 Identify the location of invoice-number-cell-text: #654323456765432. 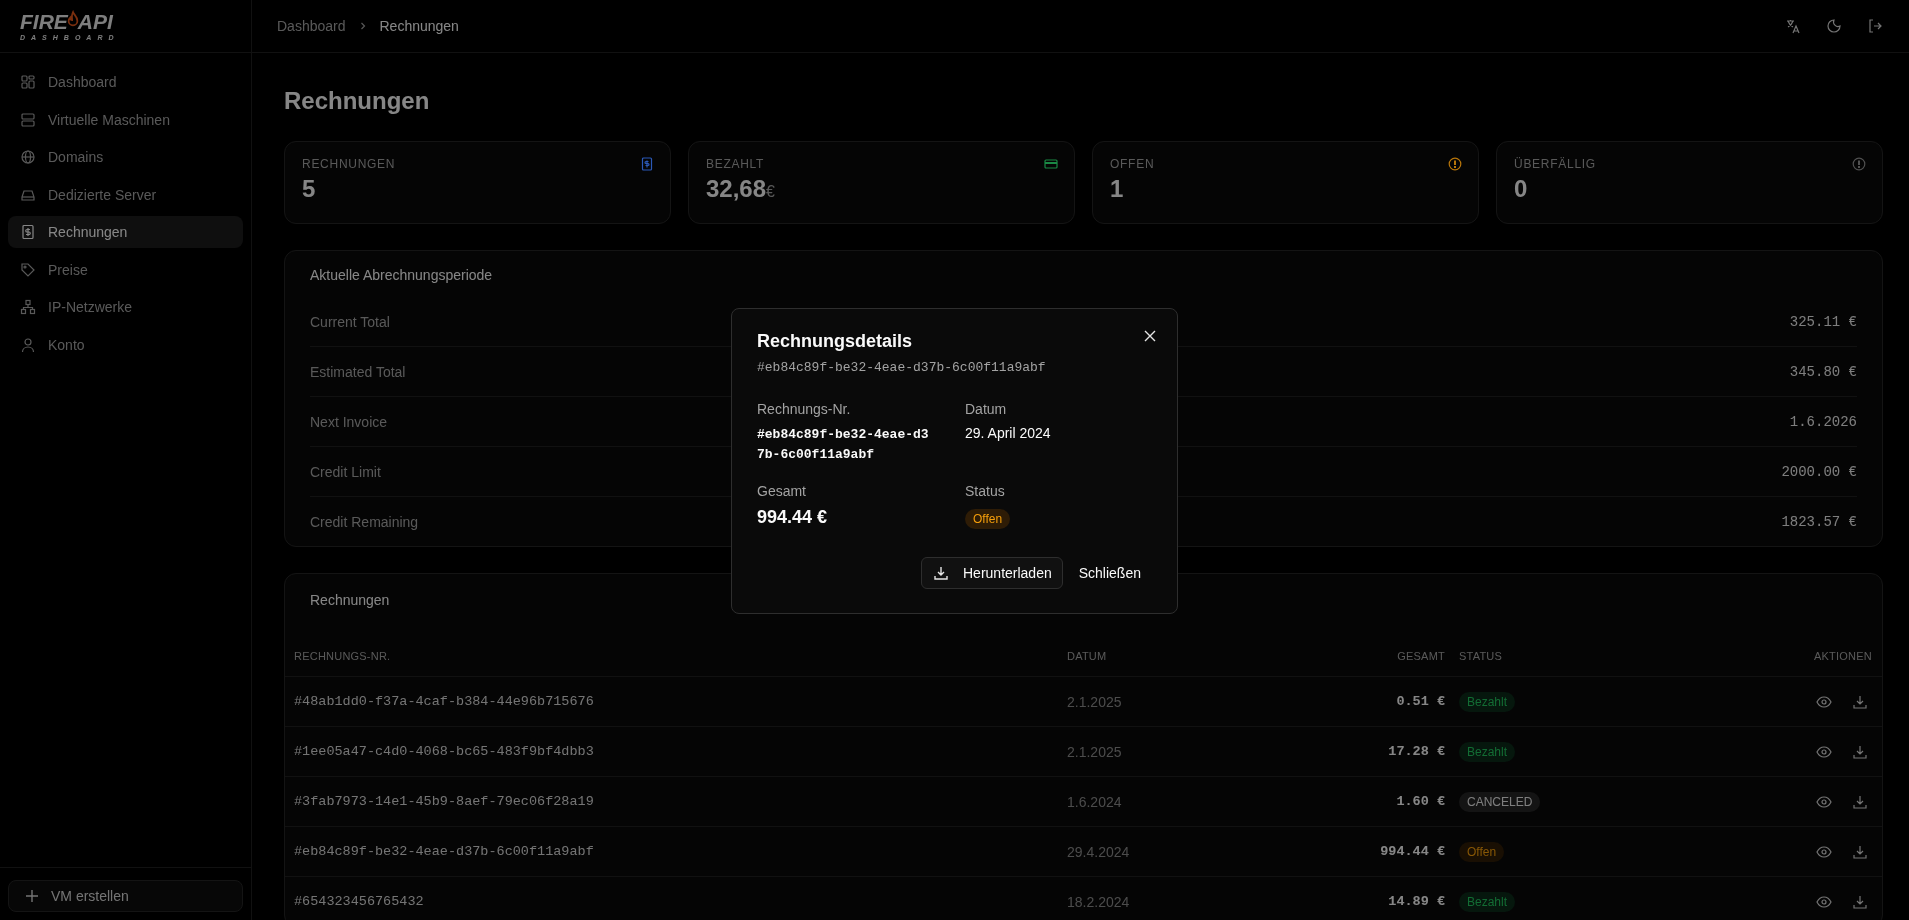
(359, 901).